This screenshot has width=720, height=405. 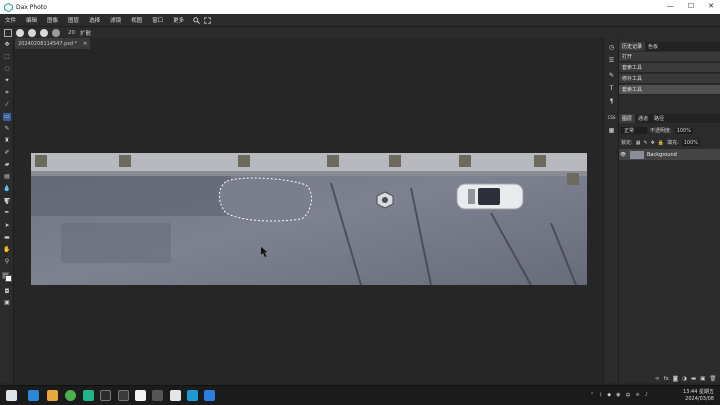 I want to click on menu-window: 窗口, so click(x=157, y=20).